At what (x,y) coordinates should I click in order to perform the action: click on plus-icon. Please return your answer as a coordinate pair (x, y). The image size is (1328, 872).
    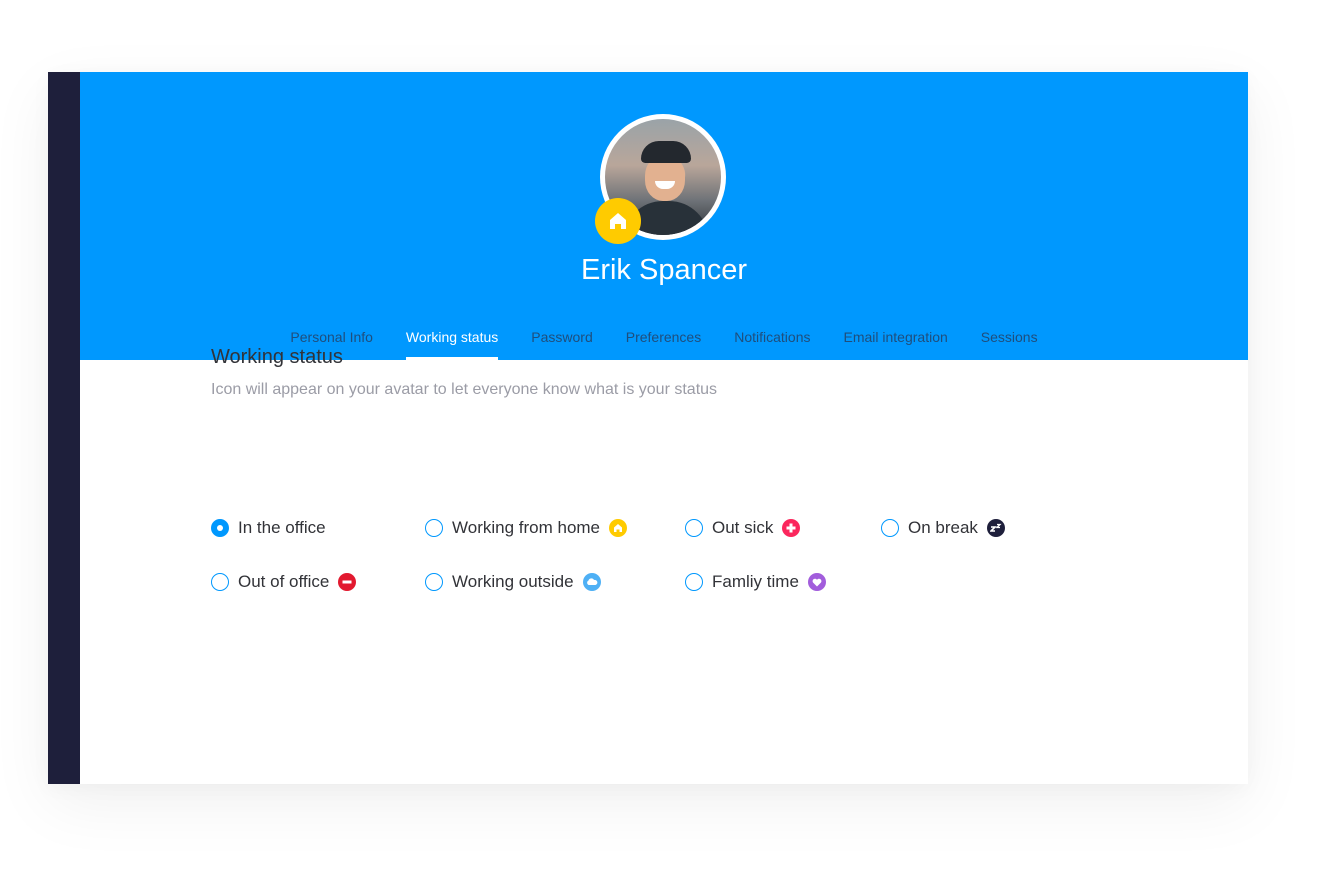
    Looking at the image, I should click on (791, 528).